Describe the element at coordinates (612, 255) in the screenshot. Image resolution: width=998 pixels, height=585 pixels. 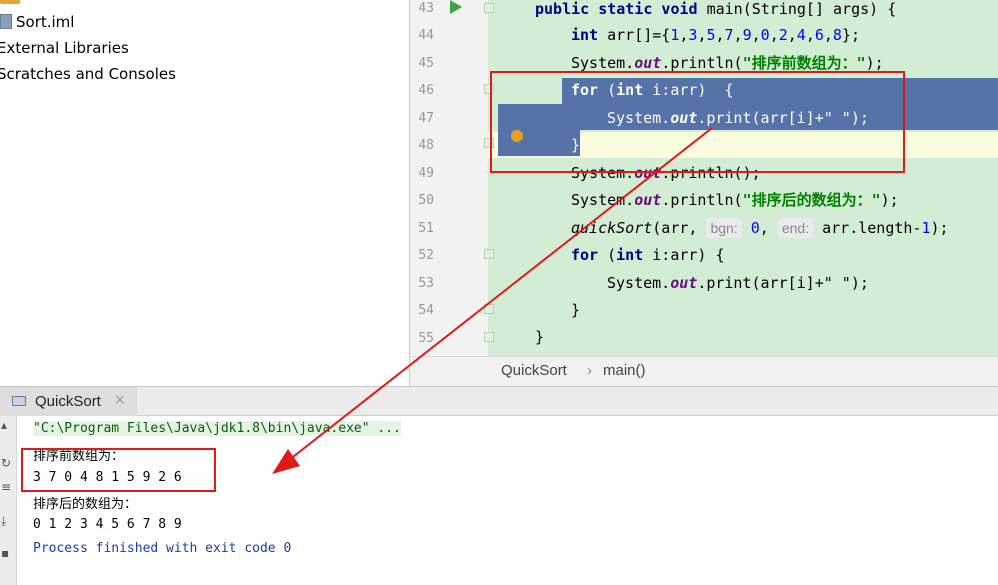
I see `code-token: (` at that location.